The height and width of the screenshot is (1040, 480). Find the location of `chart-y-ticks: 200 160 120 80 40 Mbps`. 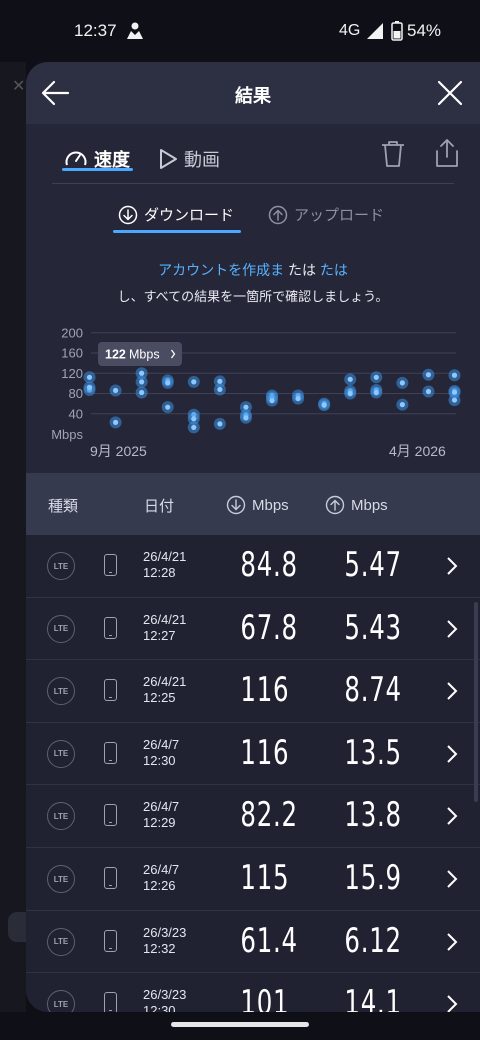

chart-y-ticks: 200 160 120 80 40 Mbps is located at coordinates (67, 383).